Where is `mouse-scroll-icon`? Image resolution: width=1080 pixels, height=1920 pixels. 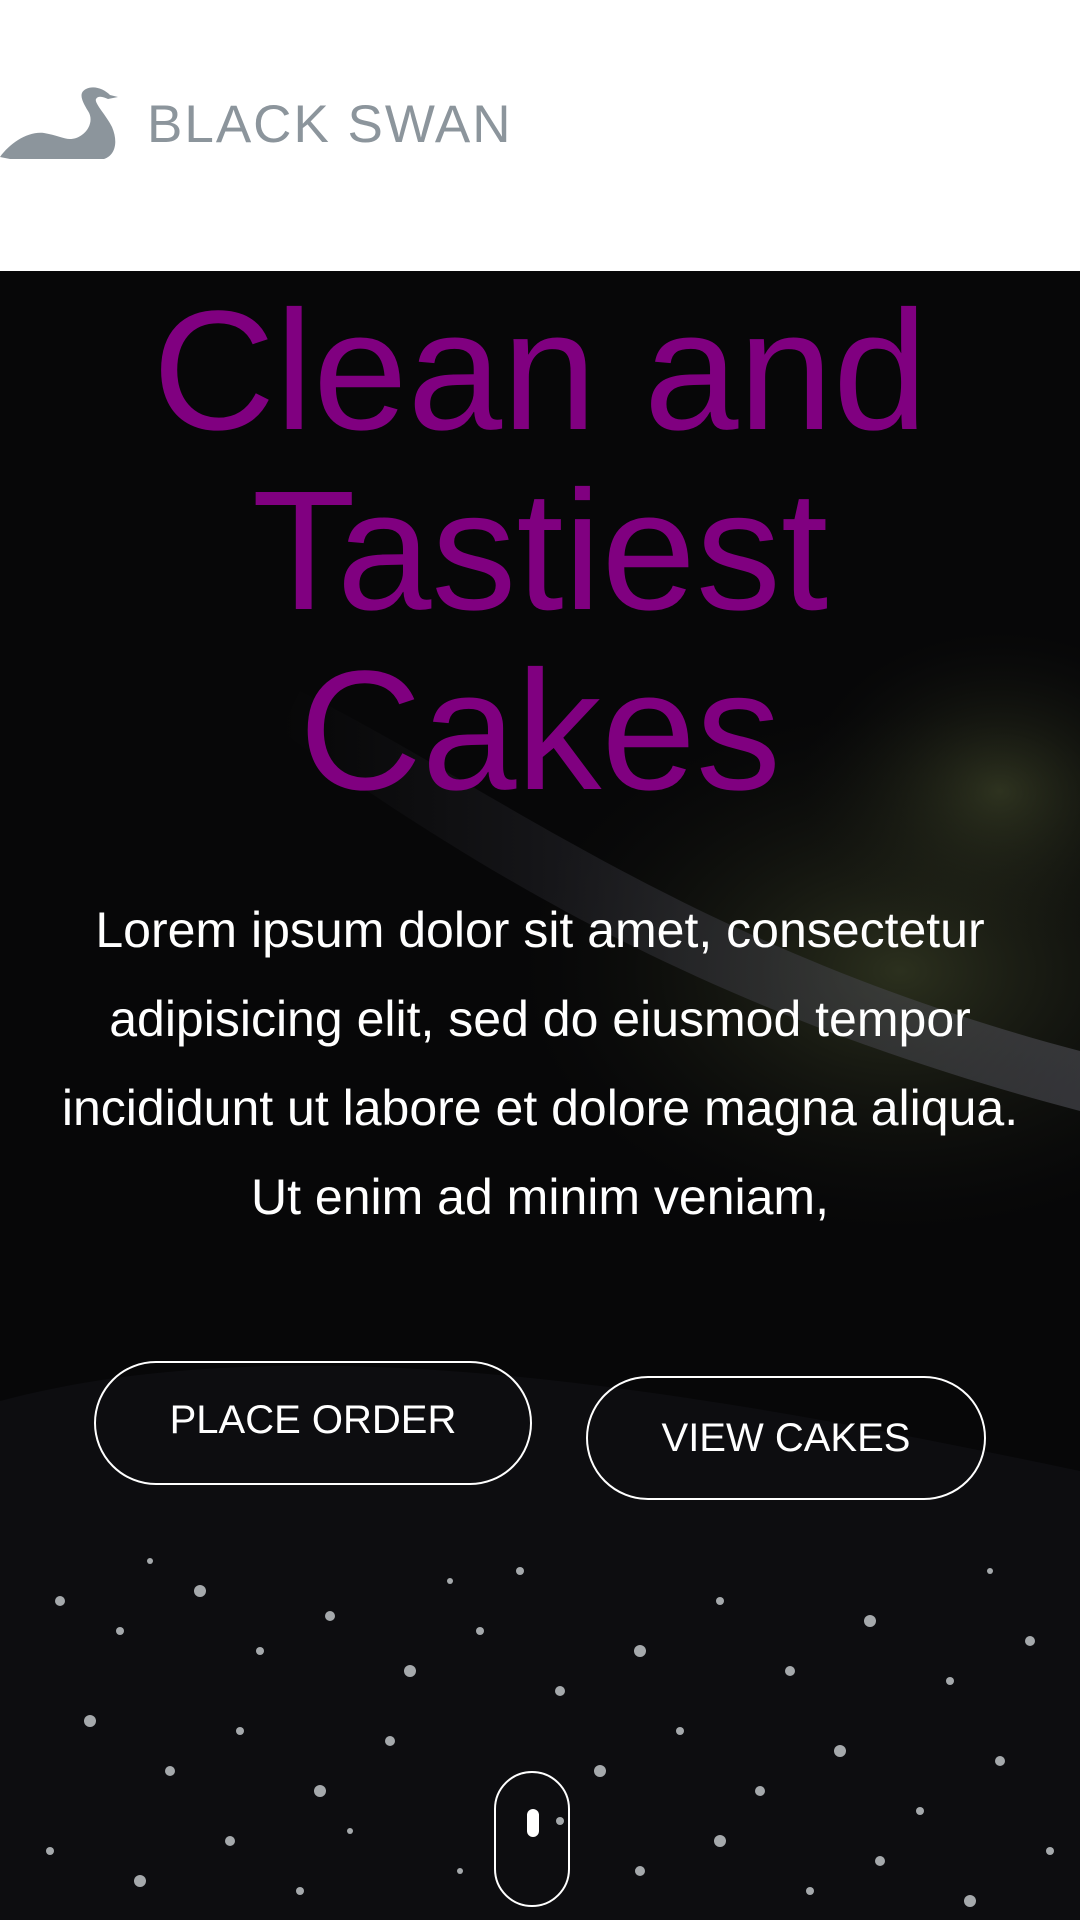 mouse-scroll-icon is located at coordinates (532, 1839).